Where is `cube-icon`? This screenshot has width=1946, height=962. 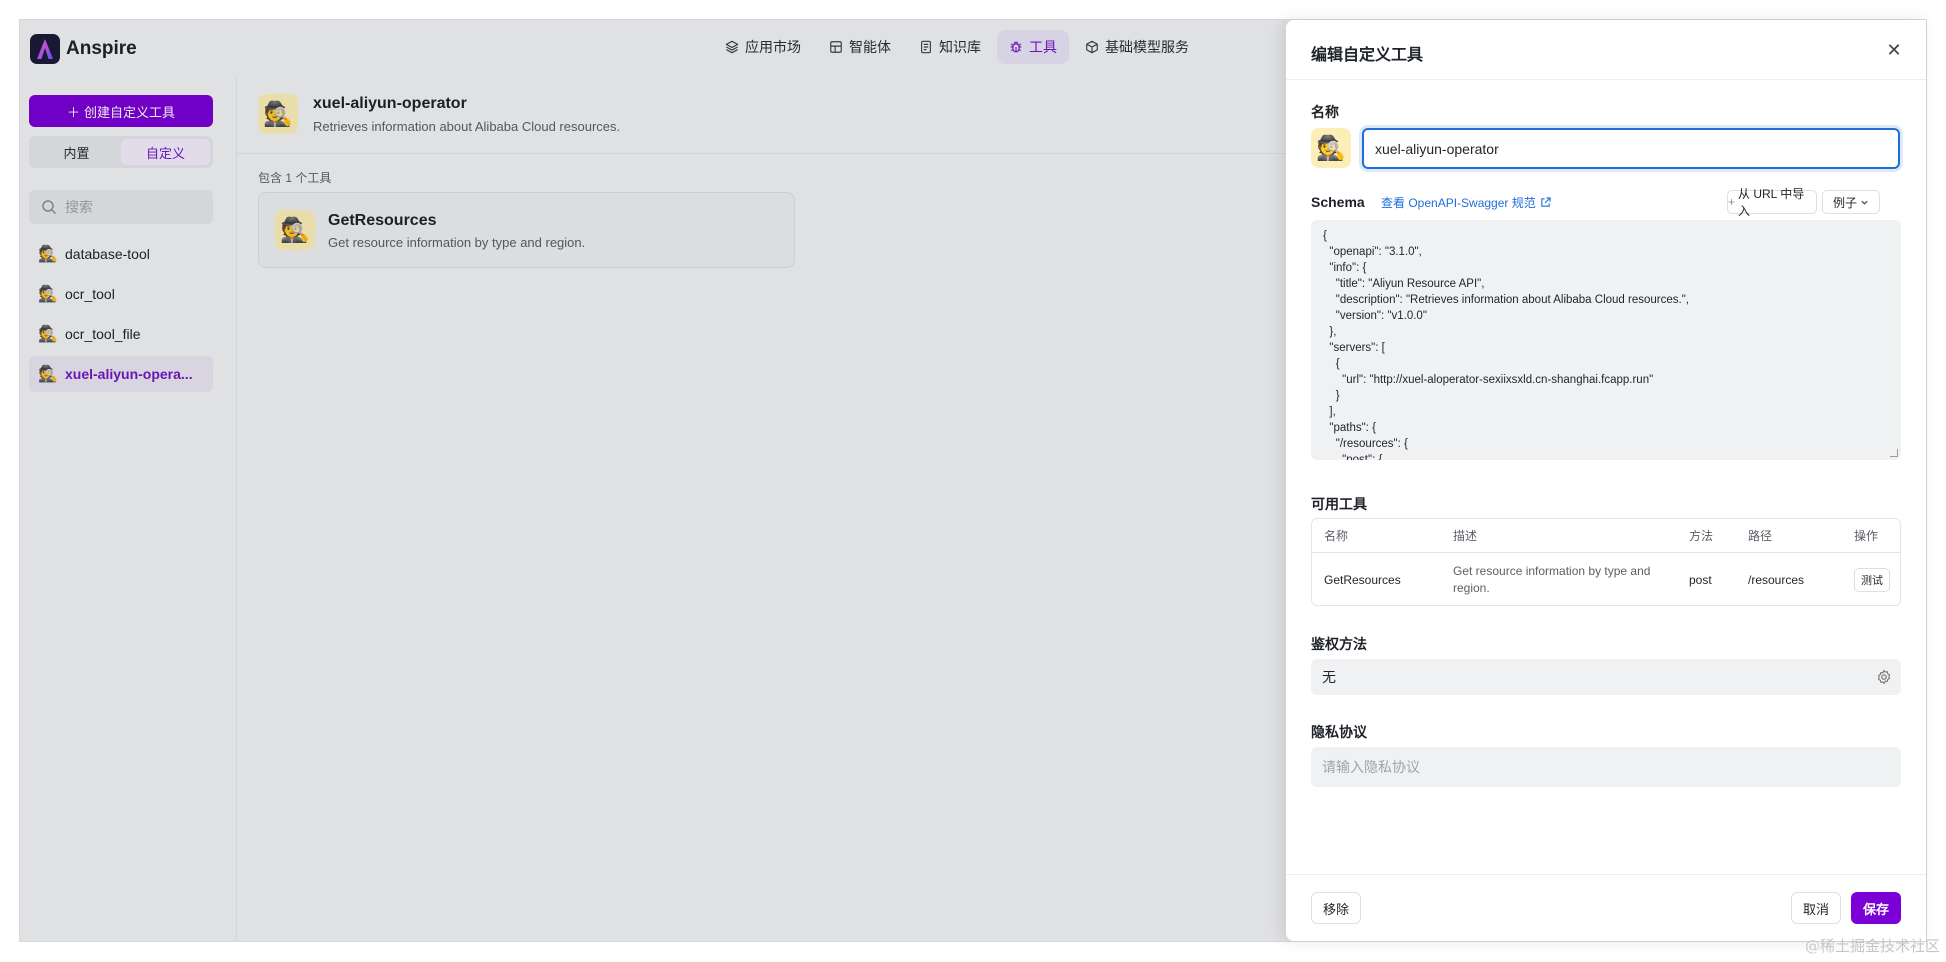
cube-icon is located at coordinates (1092, 47).